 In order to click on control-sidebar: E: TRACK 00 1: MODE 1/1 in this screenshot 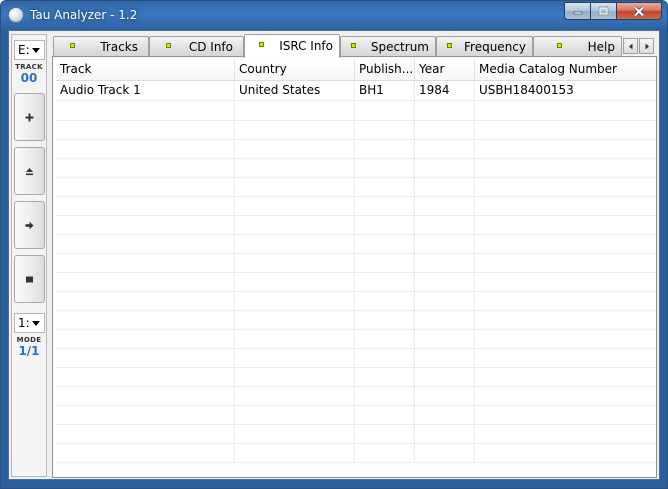, I will do `click(29, 255)`.